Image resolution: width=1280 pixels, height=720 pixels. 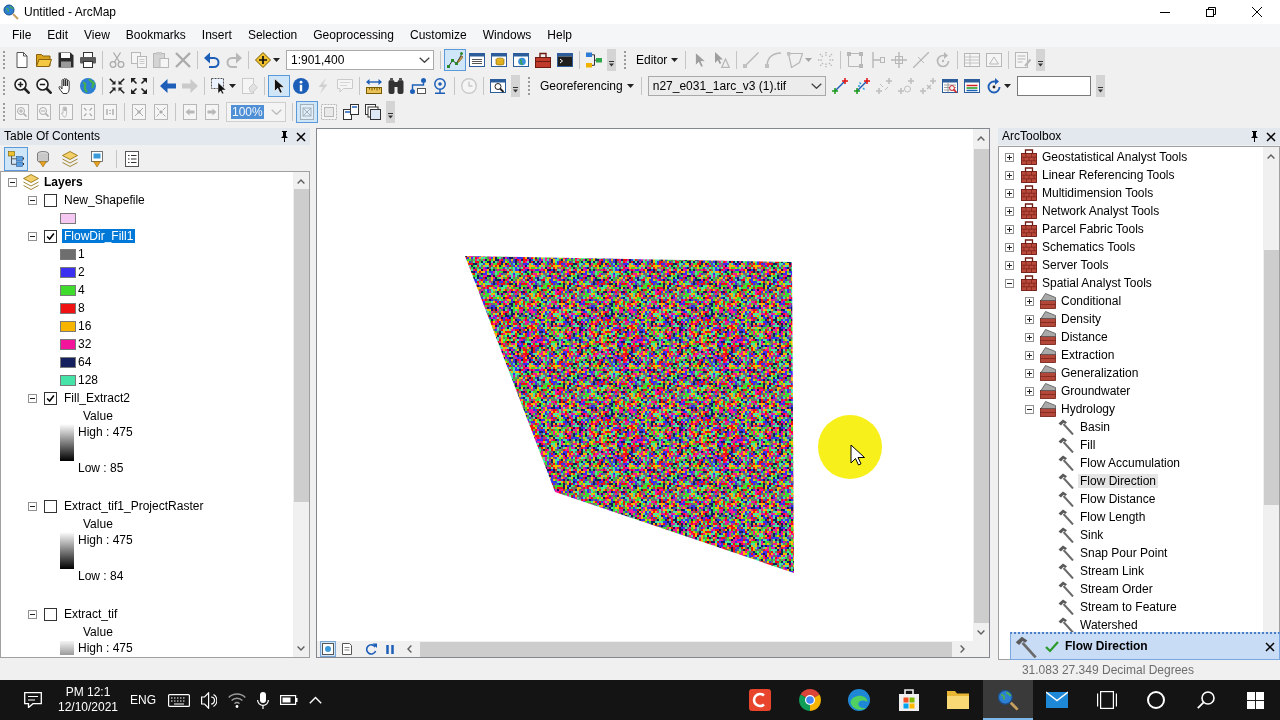 I want to click on magnifier-window-icon, so click(x=498, y=86).